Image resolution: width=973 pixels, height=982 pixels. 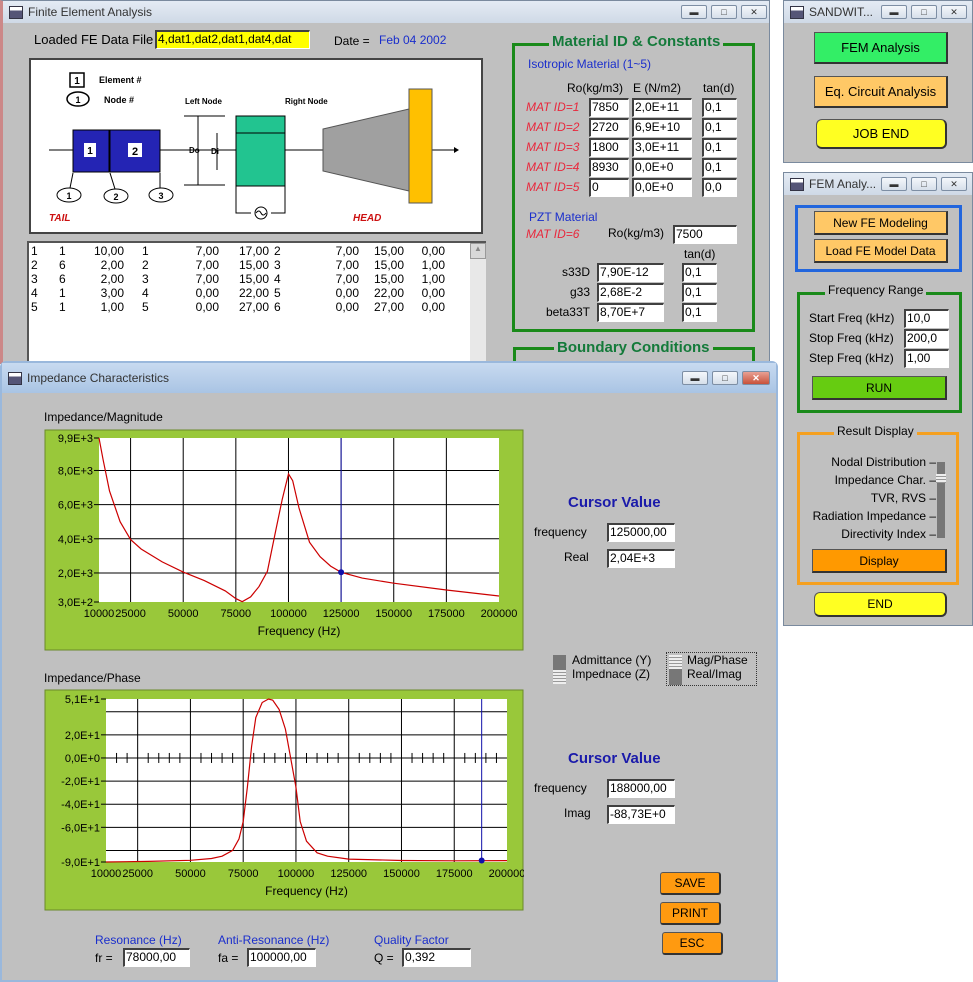 What do you see at coordinates (77, 100) in the screenshot?
I see `svg-text: 1` at bounding box center [77, 100].